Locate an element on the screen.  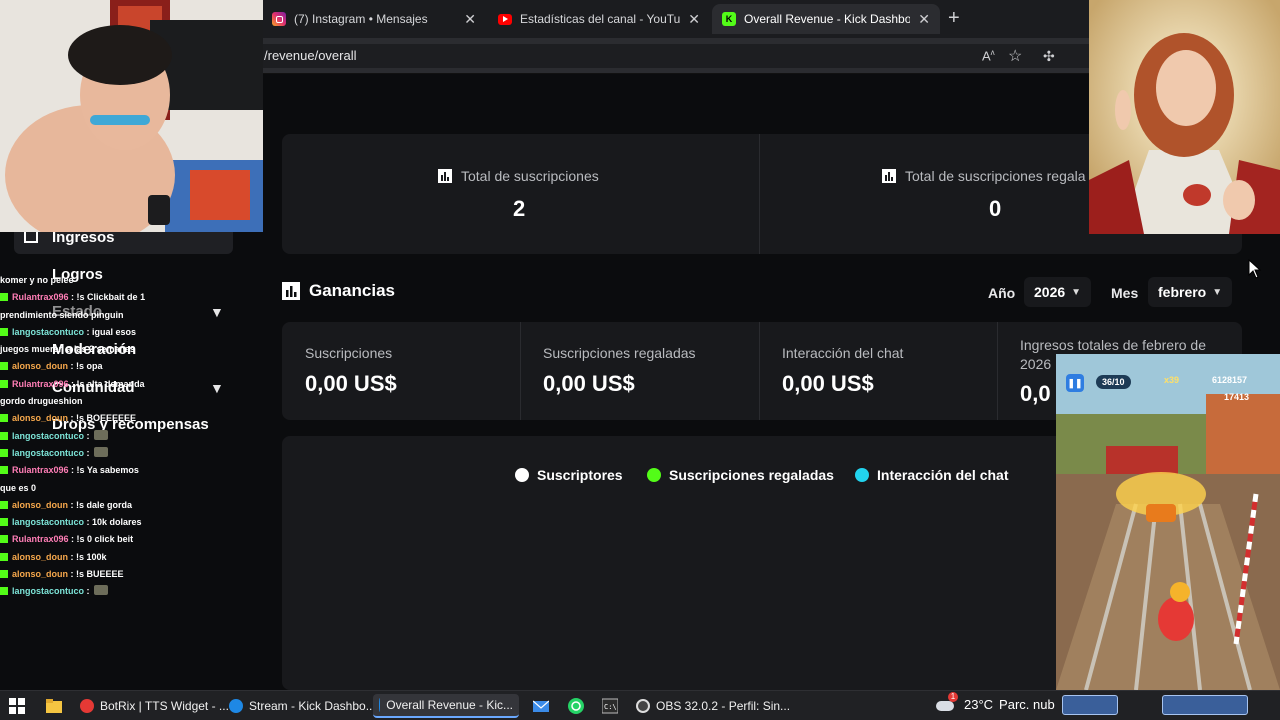
chat-message: Rulantrax096 : !s Ya sabemos is located at coordinates (127, 470).